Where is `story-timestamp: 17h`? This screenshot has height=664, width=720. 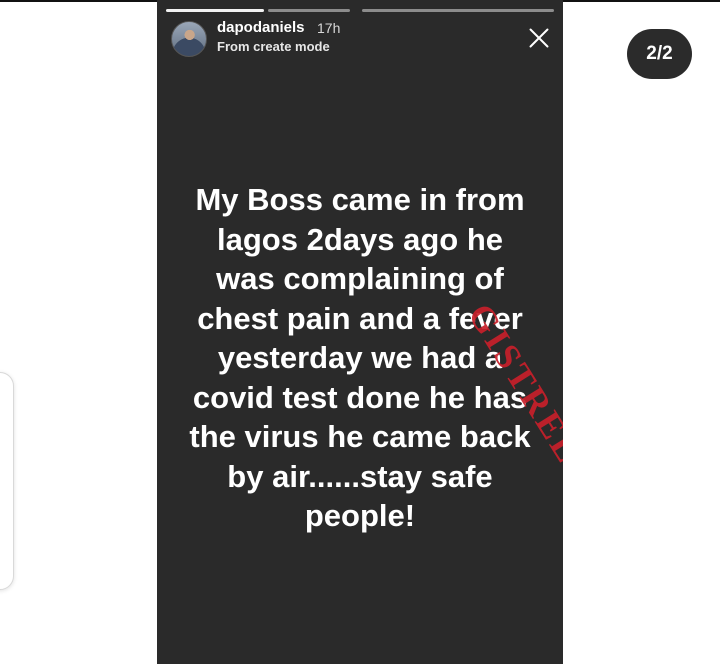 story-timestamp: 17h is located at coordinates (329, 28).